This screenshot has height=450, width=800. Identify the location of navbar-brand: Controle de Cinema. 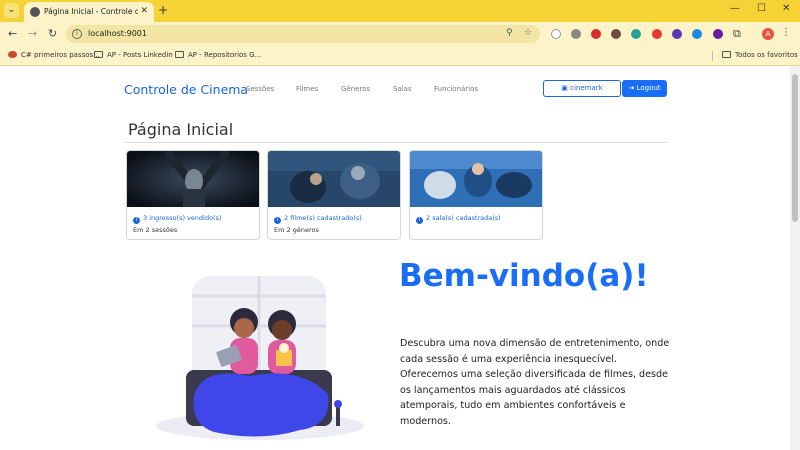
(186, 89).